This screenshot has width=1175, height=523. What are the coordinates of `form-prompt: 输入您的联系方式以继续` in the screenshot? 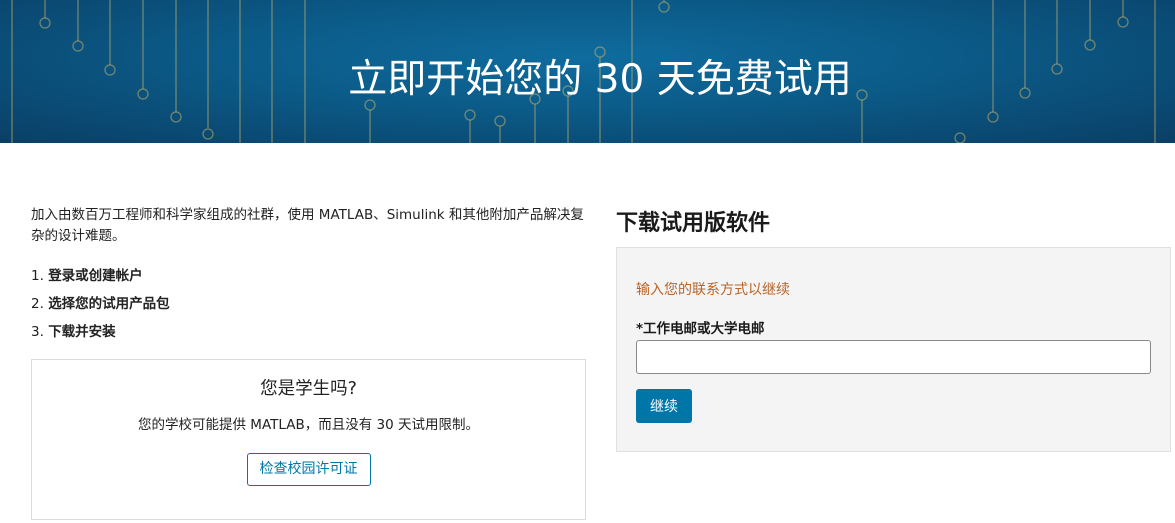 It's located at (713, 290).